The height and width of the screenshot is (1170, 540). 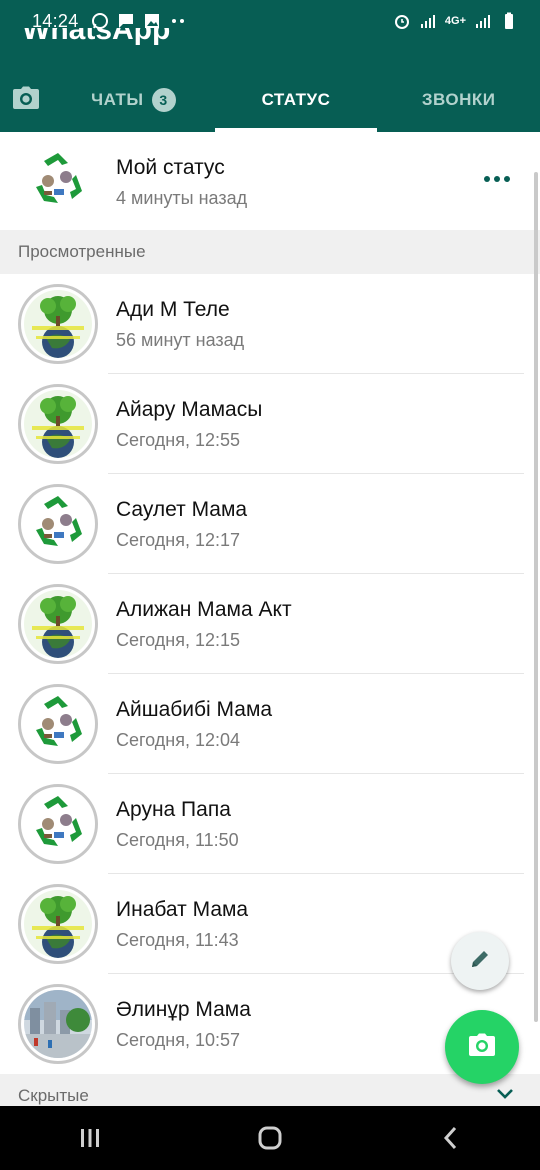 What do you see at coordinates (270, 181) in the screenshot?
I see `my-status-row: Мой статус 4 минуты назад` at bounding box center [270, 181].